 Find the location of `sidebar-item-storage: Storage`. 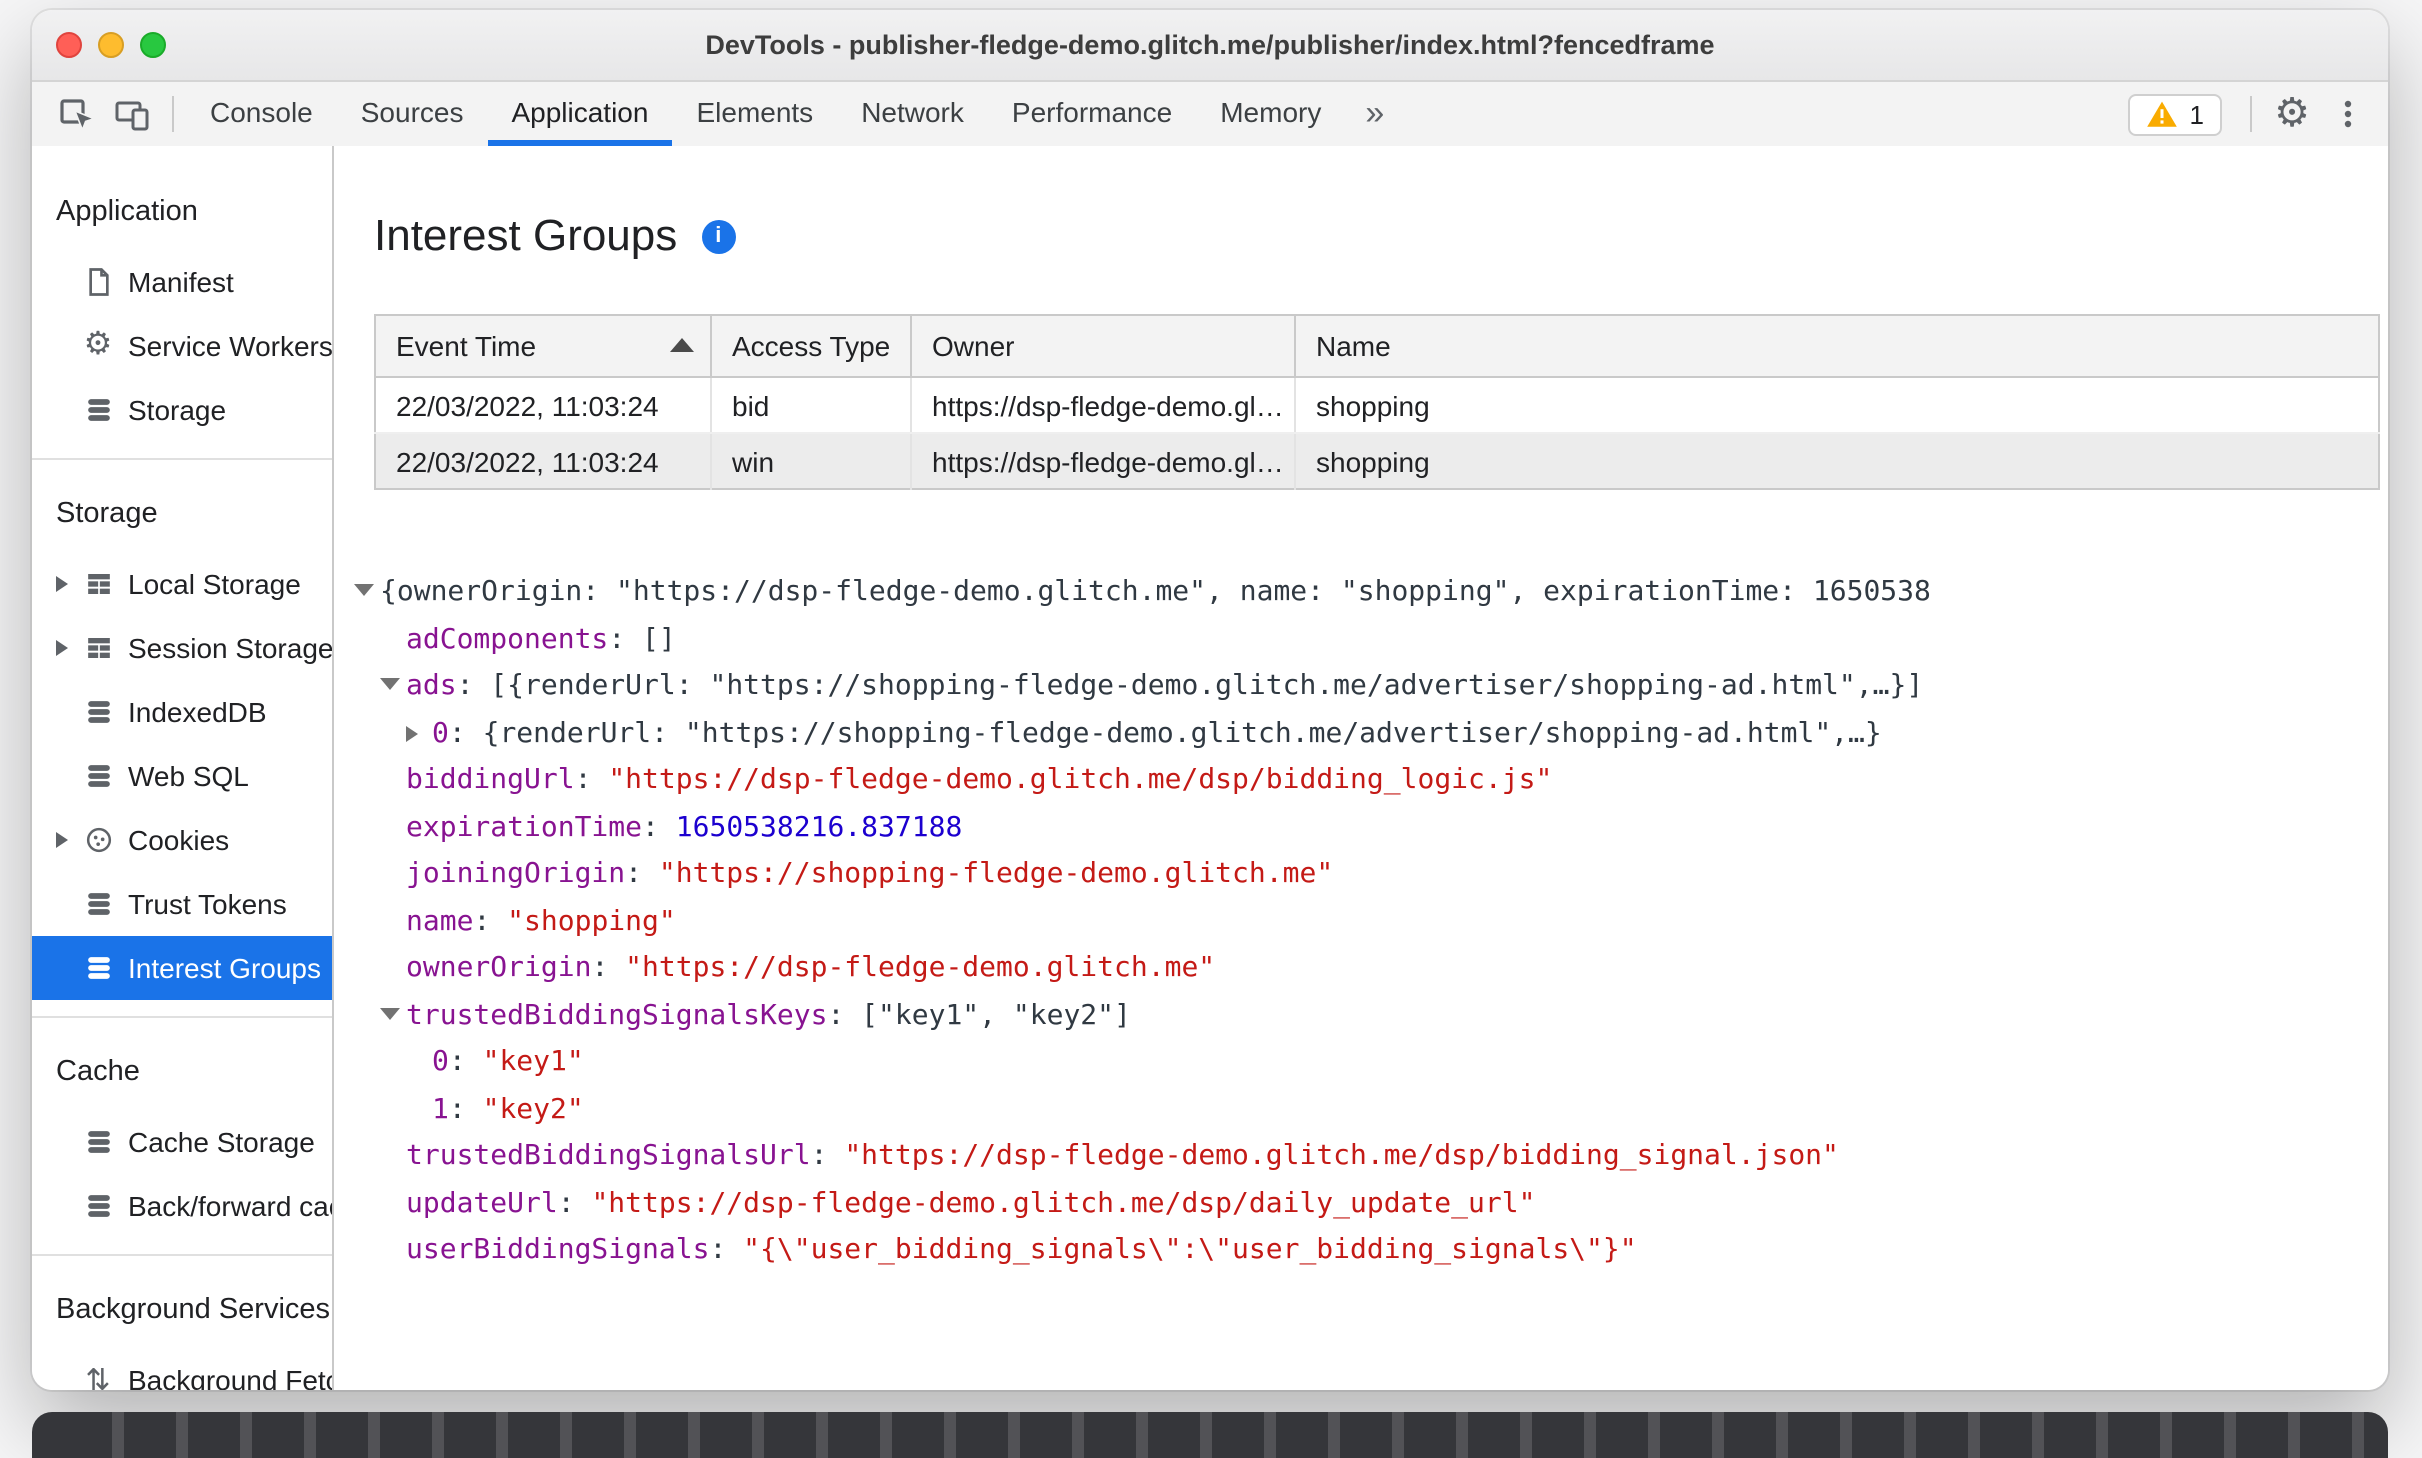

sidebar-item-storage: Storage is located at coordinates (182, 410).